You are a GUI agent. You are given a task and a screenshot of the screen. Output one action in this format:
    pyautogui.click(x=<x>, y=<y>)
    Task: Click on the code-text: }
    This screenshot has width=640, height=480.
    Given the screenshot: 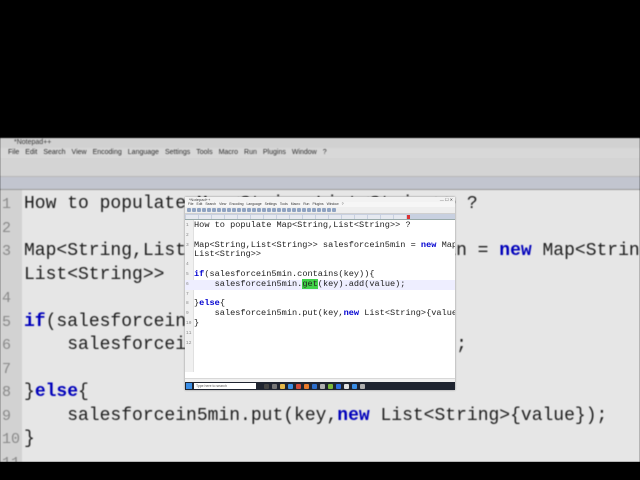 What is the action you would take?
    pyautogui.click(x=197, y=323)
    